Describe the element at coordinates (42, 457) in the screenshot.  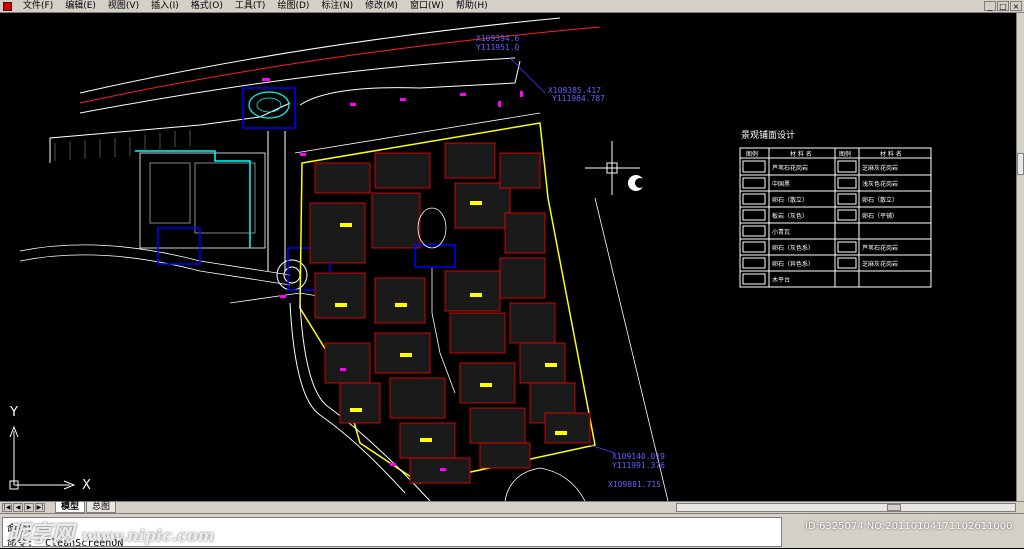
I see `ucs-icon` at that location.